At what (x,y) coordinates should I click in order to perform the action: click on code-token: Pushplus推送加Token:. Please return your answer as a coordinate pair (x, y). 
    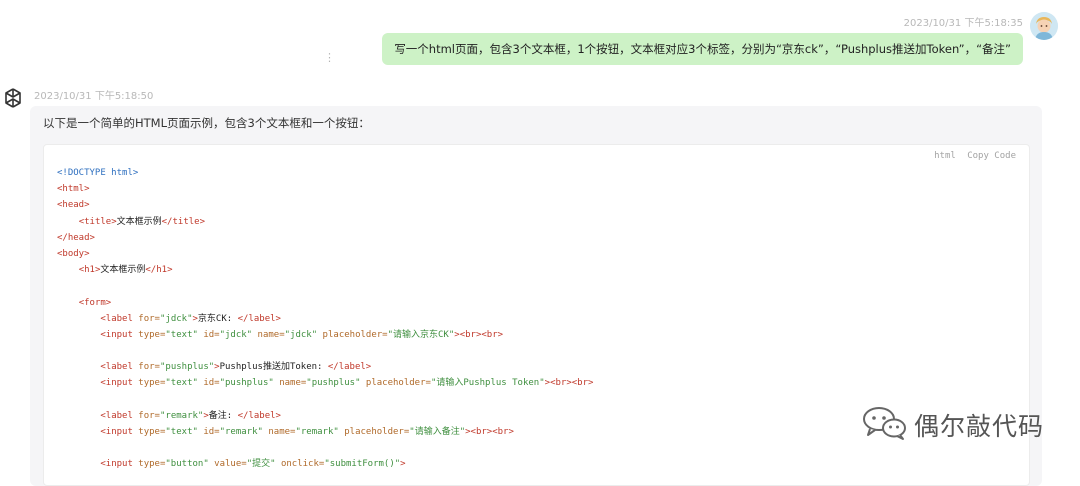
    Looking at the image, I should click on (273, 367).